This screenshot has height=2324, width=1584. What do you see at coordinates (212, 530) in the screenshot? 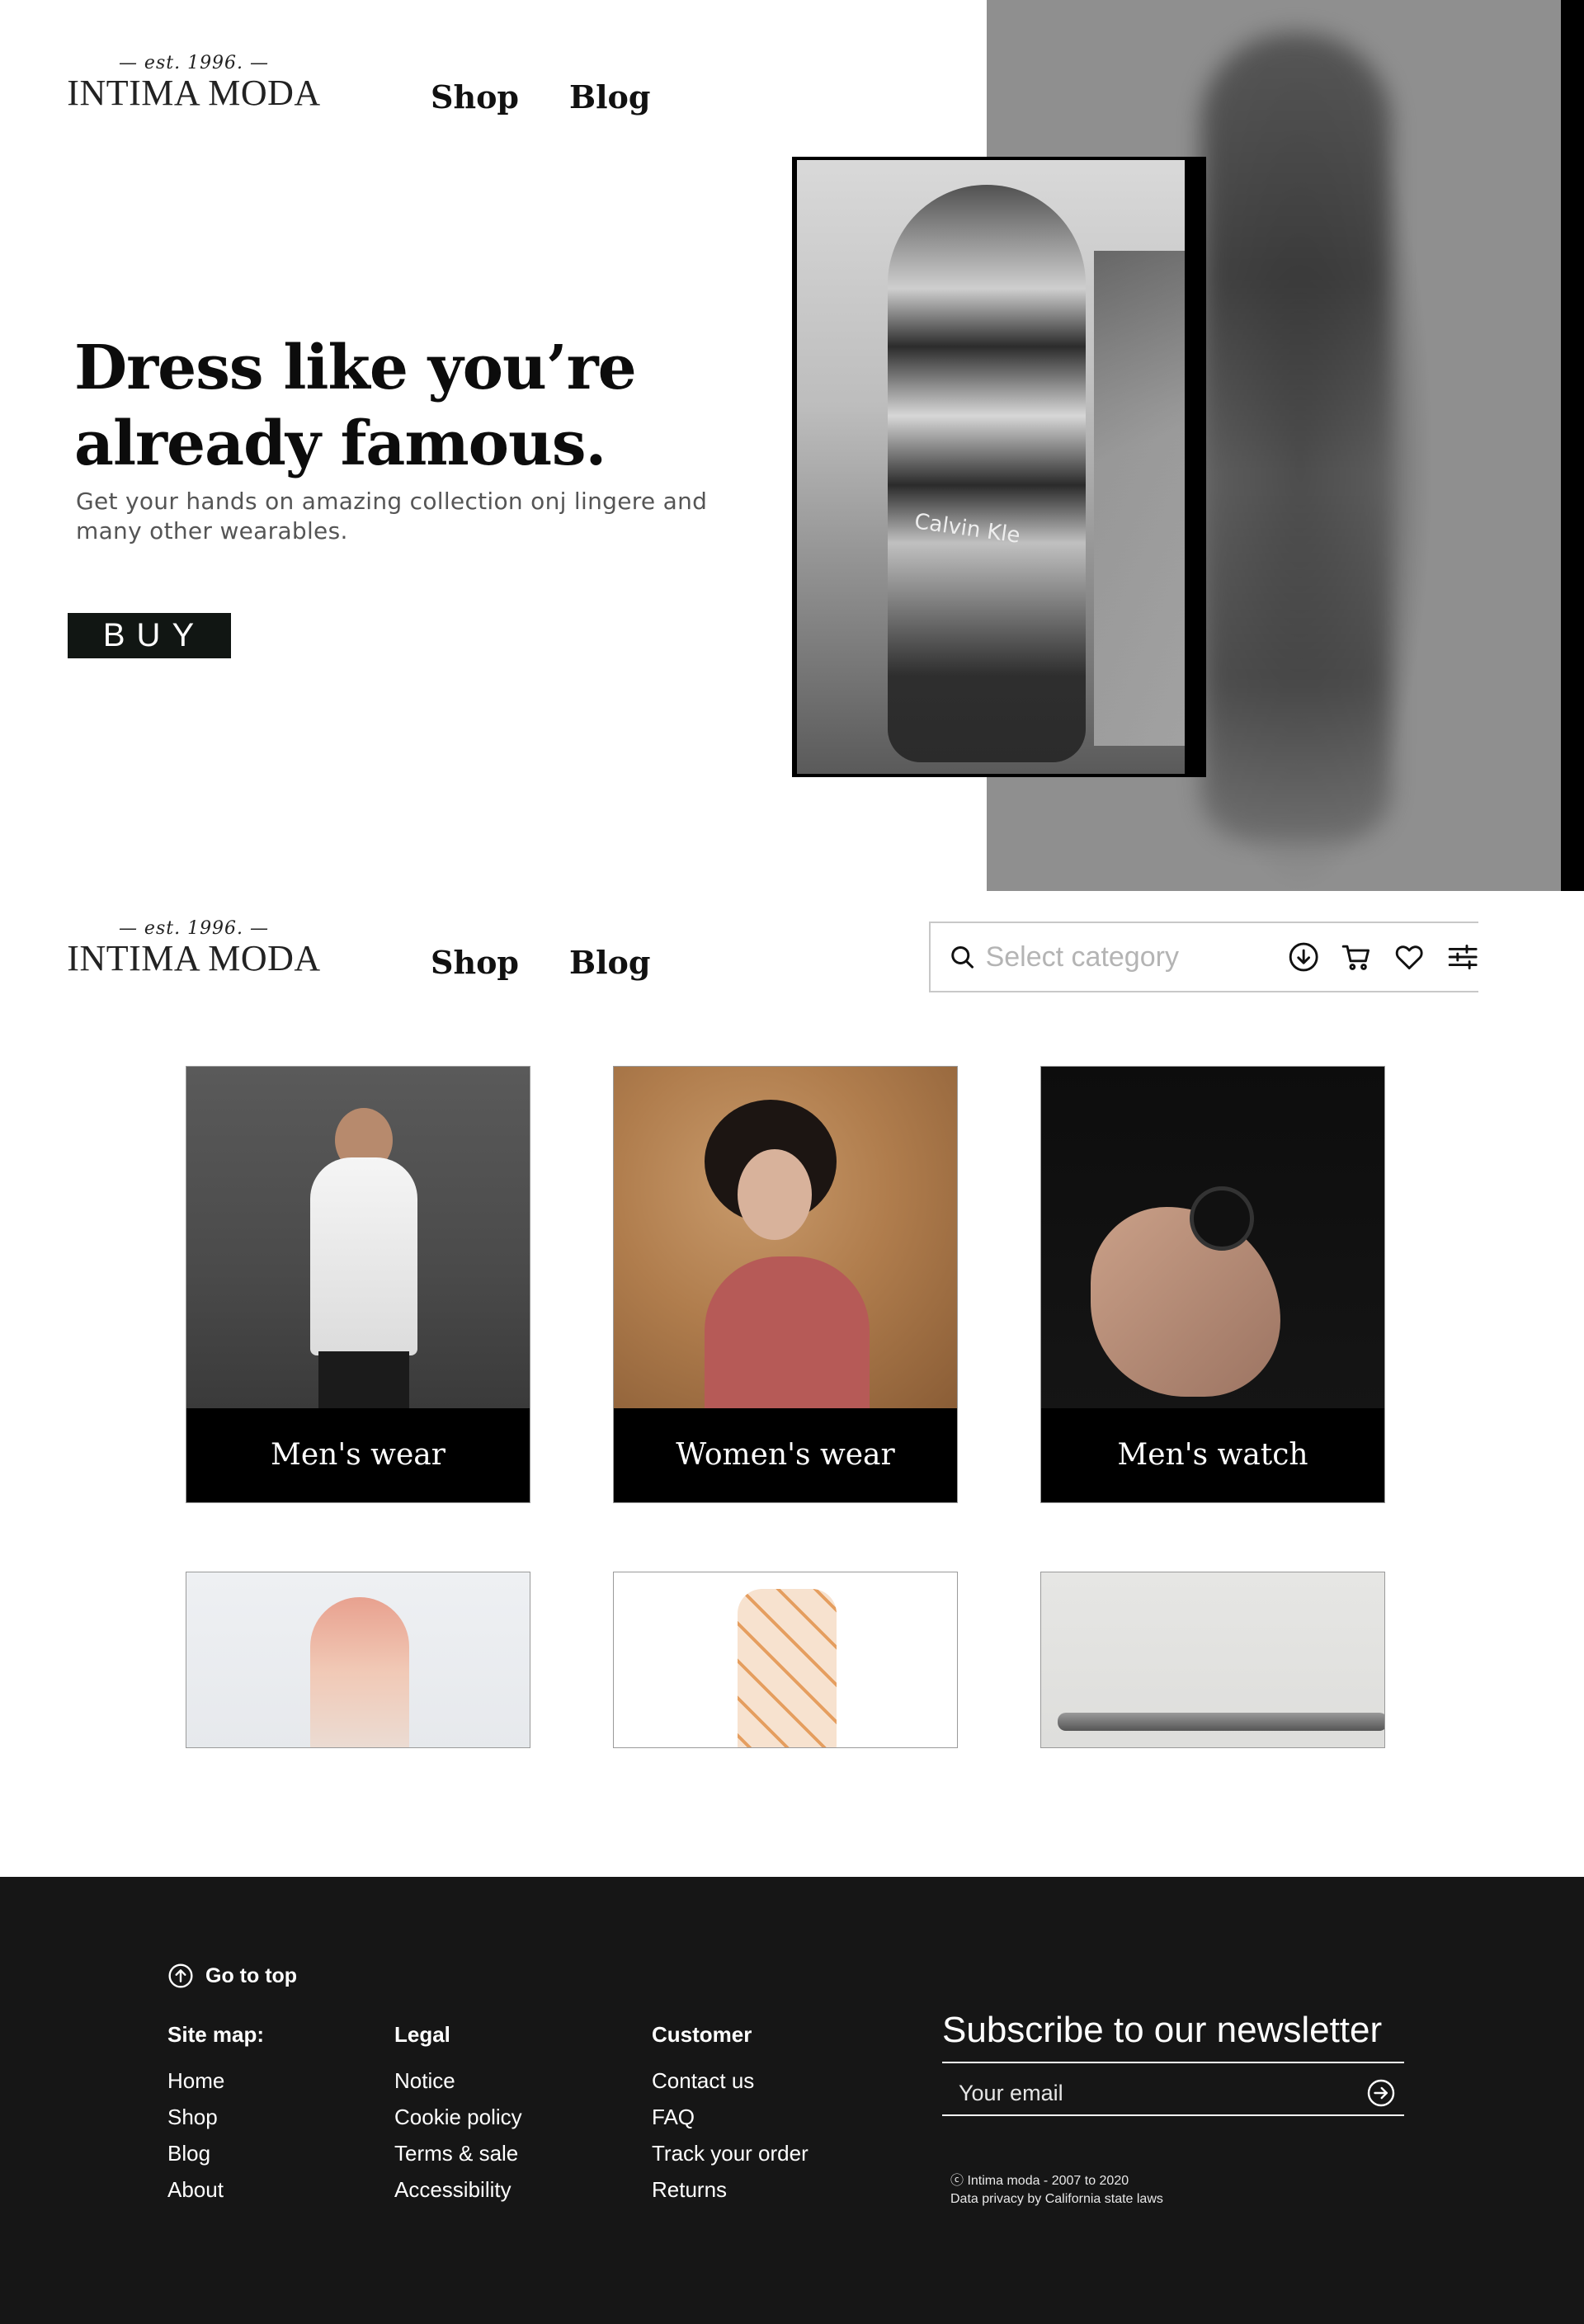
I see `hero-subtitle-line2: many other wearables.` at bounding box center [212, 530].